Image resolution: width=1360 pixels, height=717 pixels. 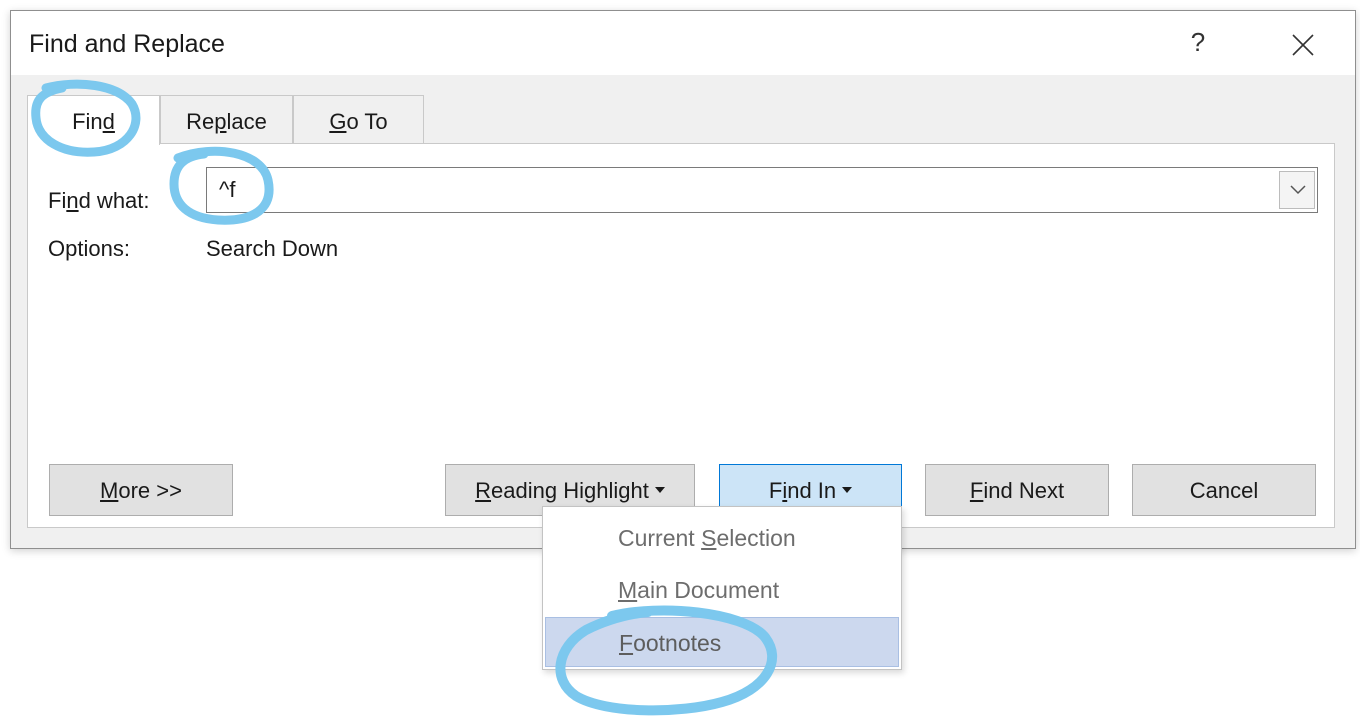 What do you see at coordinates (272, 248) in the screenshot?
I see `options-value: Search Down` at bounding box center [272, 248].